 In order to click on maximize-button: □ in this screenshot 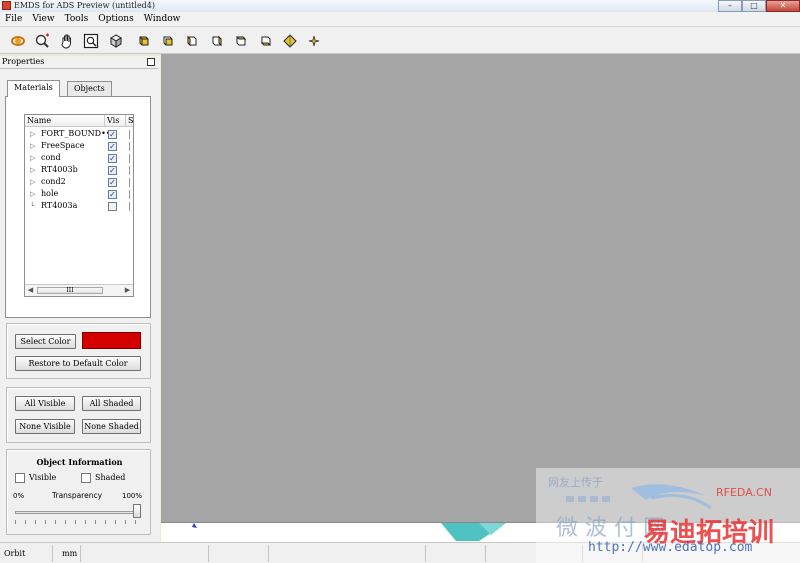, I will do `click(754, 6)`.